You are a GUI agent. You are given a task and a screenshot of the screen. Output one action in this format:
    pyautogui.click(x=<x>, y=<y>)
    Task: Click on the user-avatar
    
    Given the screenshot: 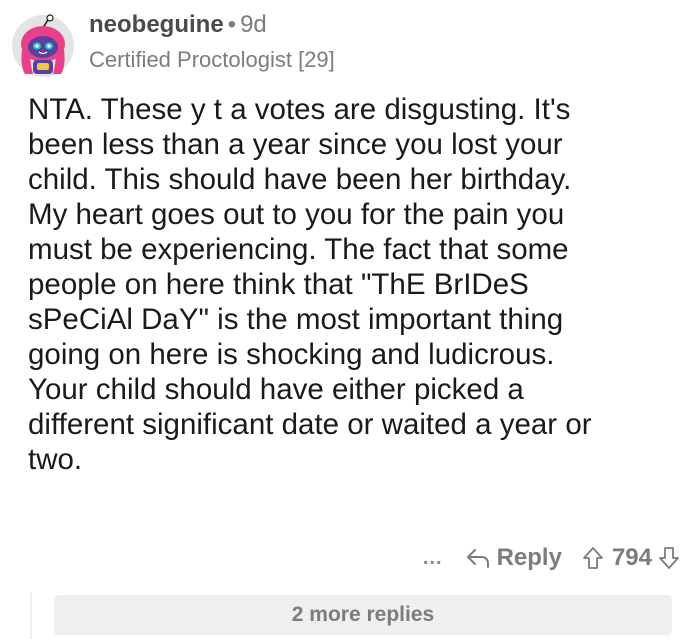 What is the action you would take?
    pyautogui.click(x=43, y=46)
    